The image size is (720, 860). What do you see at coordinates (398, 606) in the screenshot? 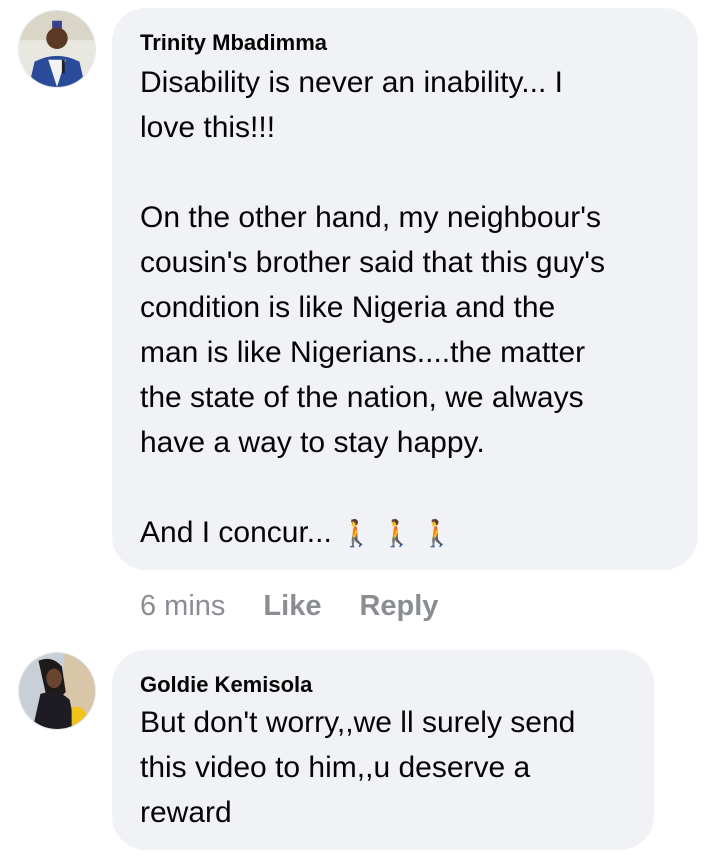
I see `reply-button: Reply` at bounding box center [398, 606].